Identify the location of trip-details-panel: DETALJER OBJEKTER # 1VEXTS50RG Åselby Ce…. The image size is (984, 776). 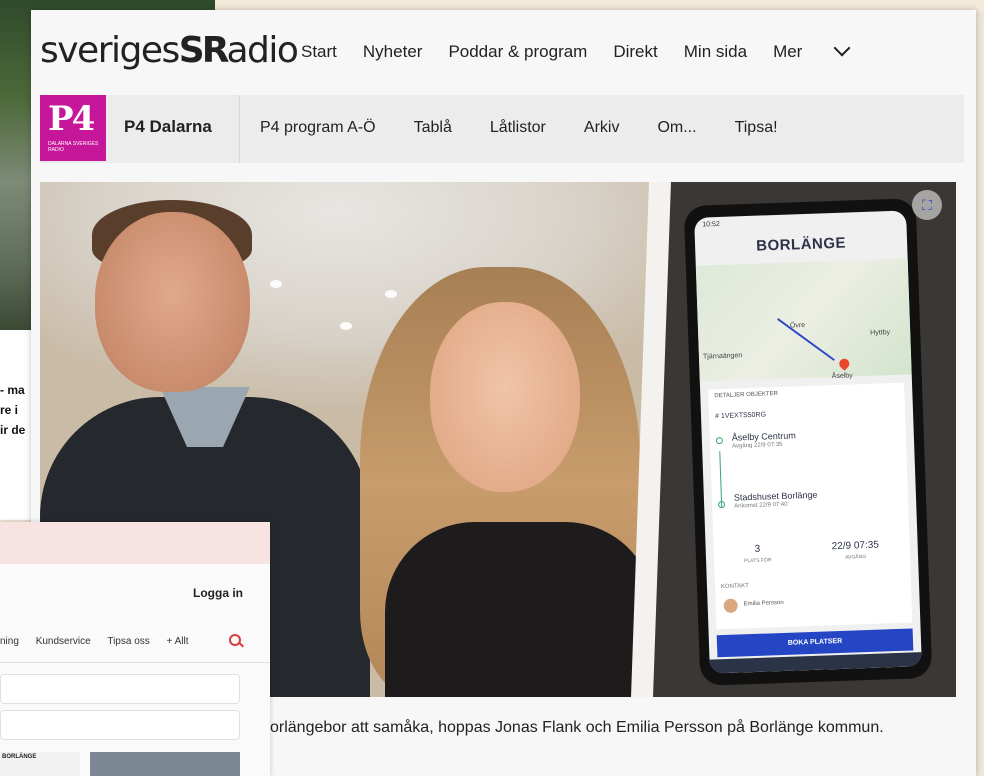
(810, 506).